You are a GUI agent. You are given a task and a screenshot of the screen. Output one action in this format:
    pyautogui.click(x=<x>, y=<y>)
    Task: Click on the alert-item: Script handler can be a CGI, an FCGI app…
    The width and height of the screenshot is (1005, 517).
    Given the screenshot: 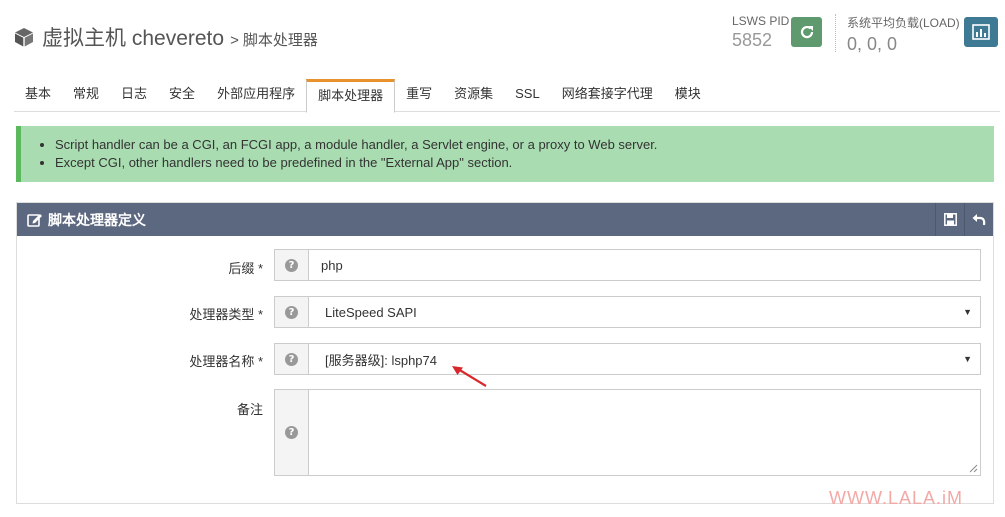 What is the action you would take?
    pyautogui.click(x=524, y=145)
    